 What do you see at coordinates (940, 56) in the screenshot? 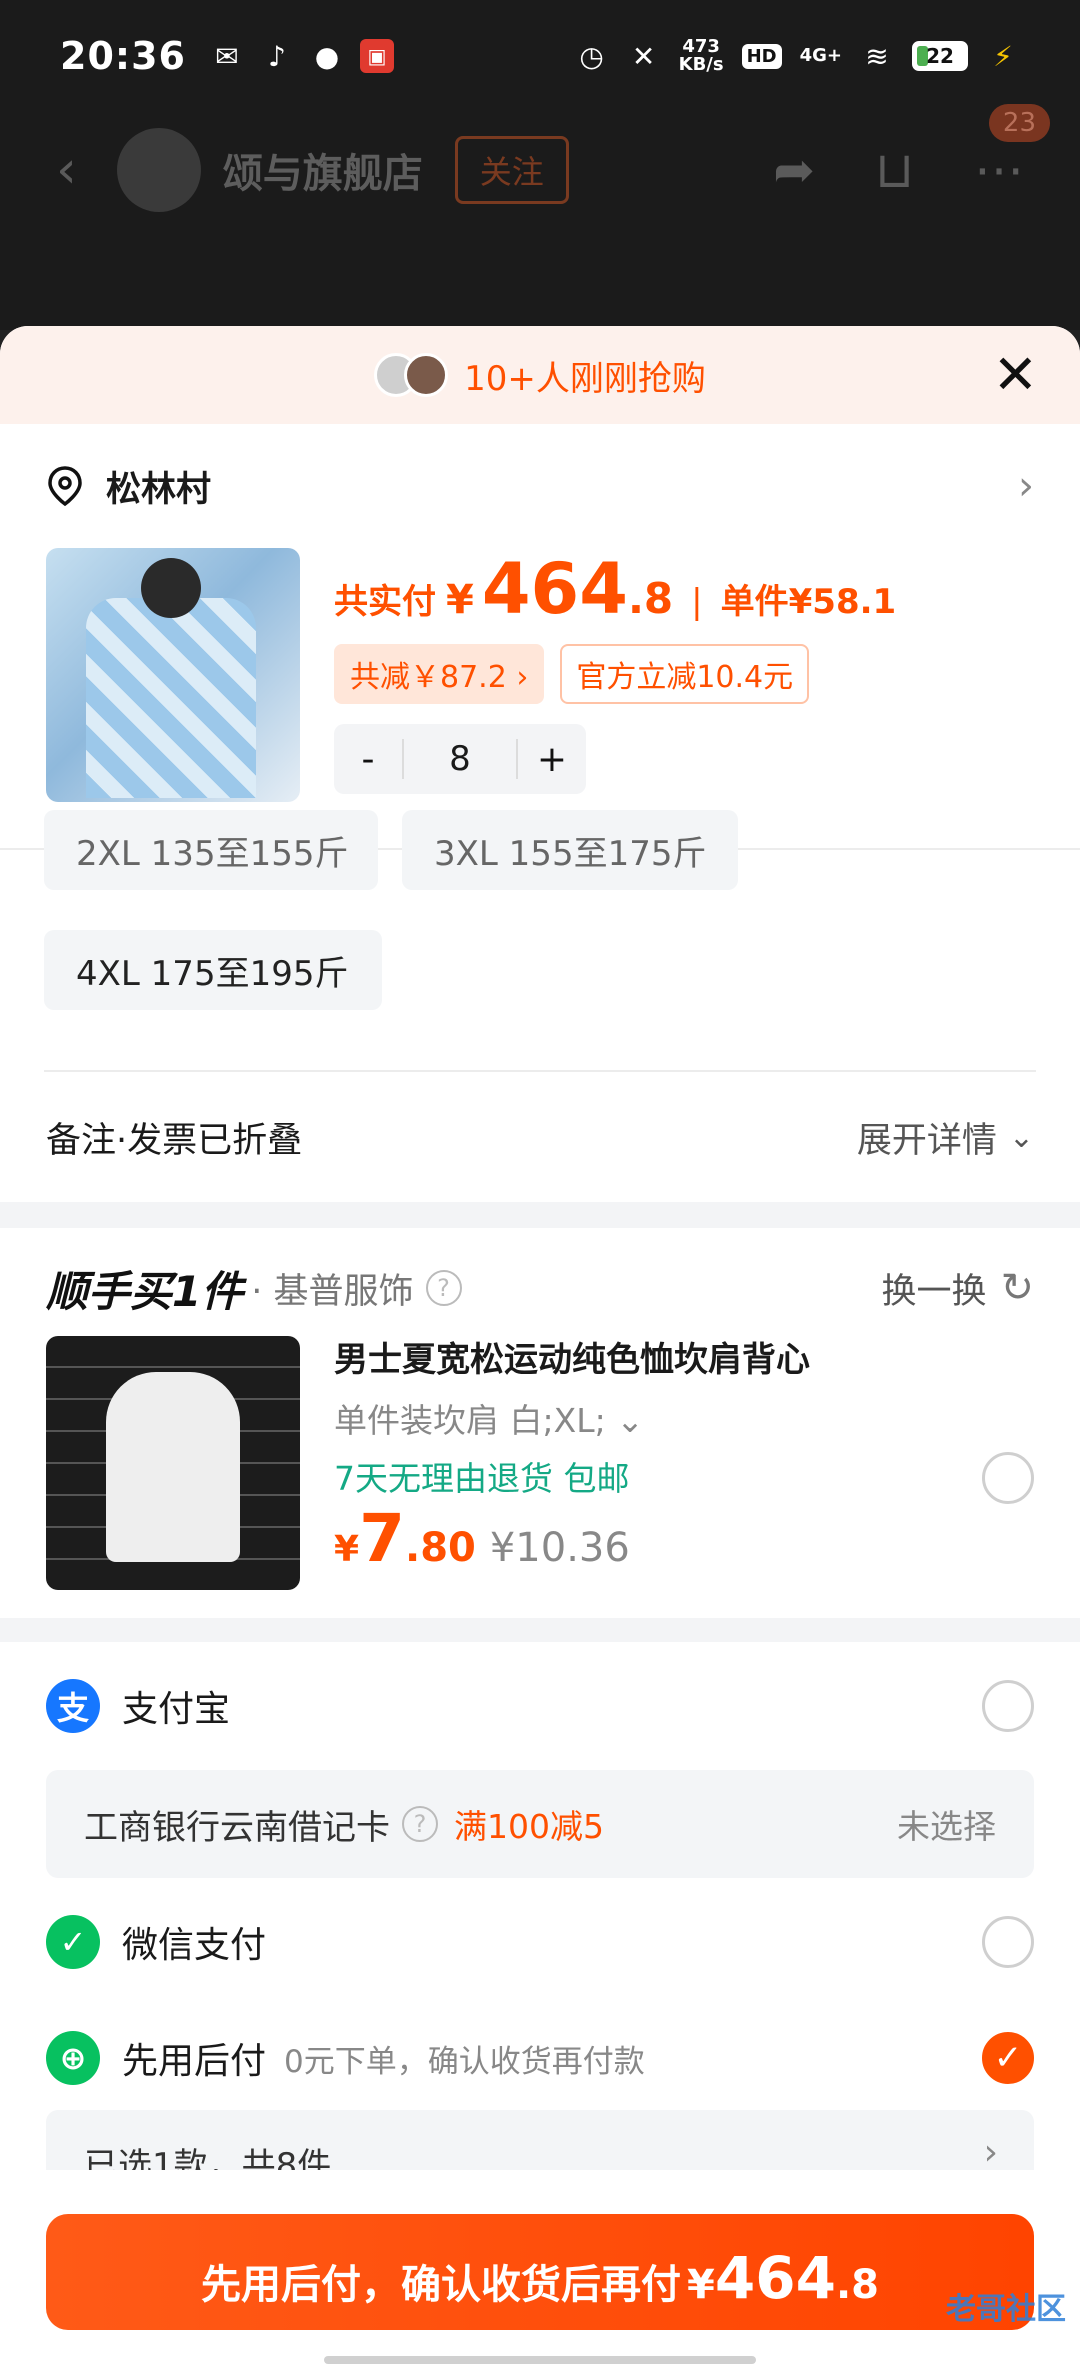
I see `battery-icon: 22` at bounding box center [940, 56].